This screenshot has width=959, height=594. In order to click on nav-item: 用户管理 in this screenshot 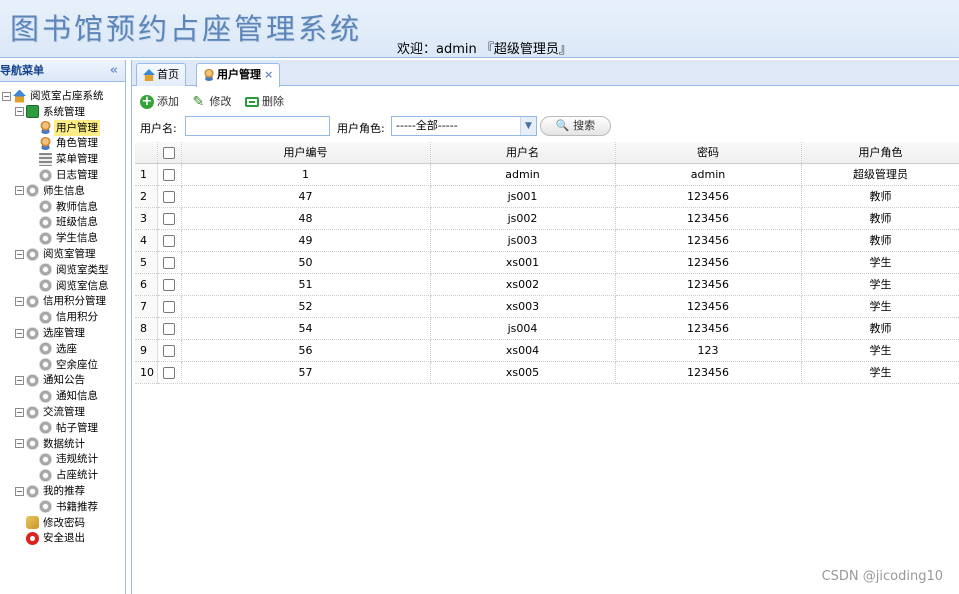, I will do `click(69, 127)`.